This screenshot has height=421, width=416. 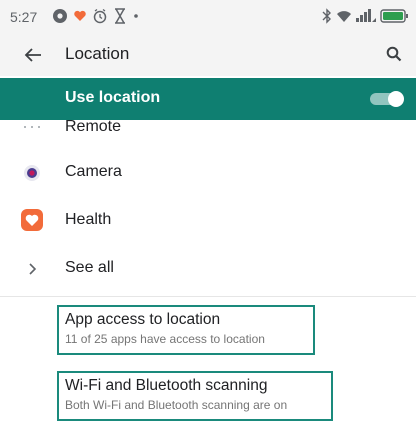 What do you see at coordinates (165, 339) in the screenshot?
I see `setting-subtitle: 11 of 25 apps have access to location` at bounding box center [165, 339].